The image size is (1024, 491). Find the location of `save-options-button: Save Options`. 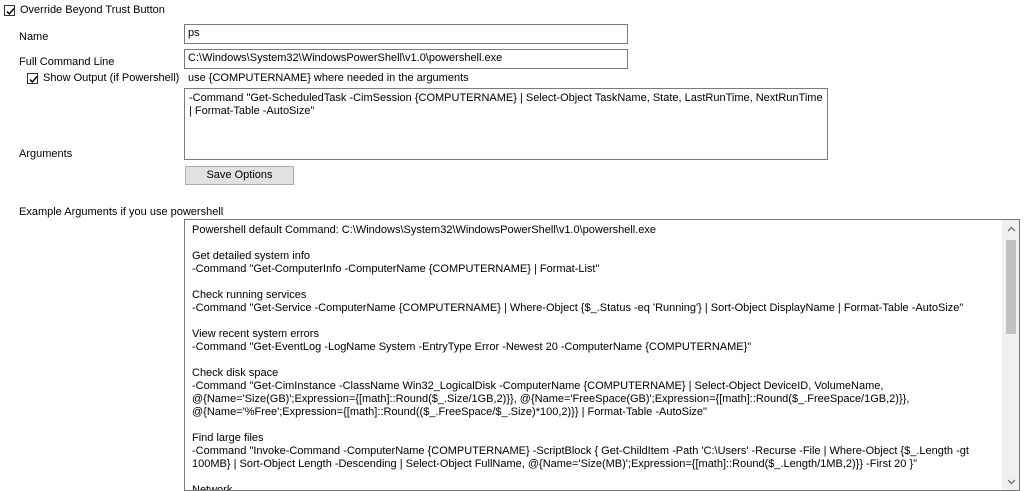

save-options-button: Save Options is located at coordinates (239, 175).